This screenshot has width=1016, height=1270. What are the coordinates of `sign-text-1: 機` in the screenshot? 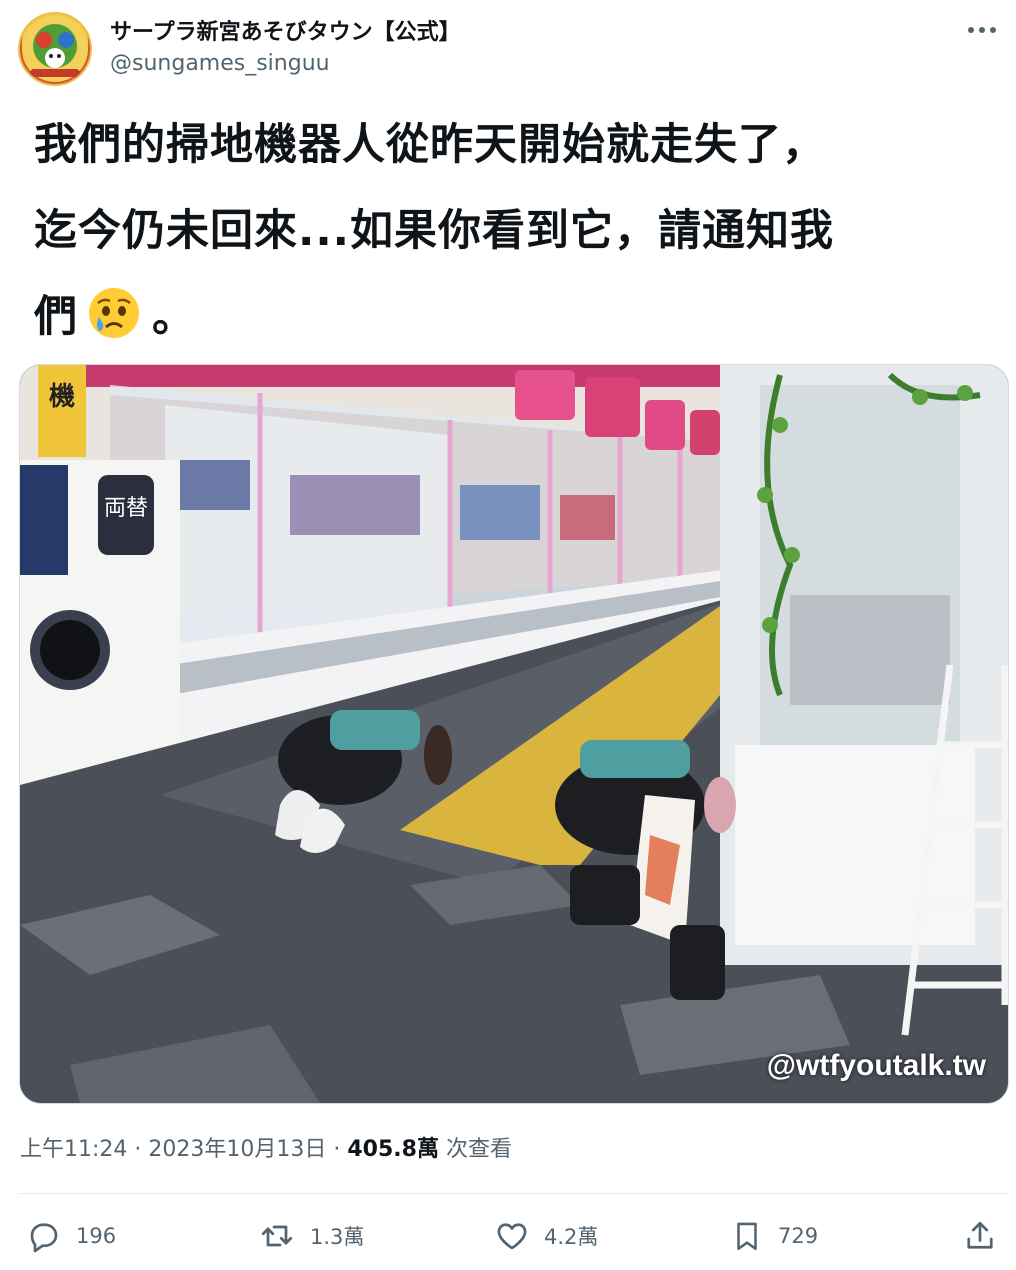 It's located at (62, 397).